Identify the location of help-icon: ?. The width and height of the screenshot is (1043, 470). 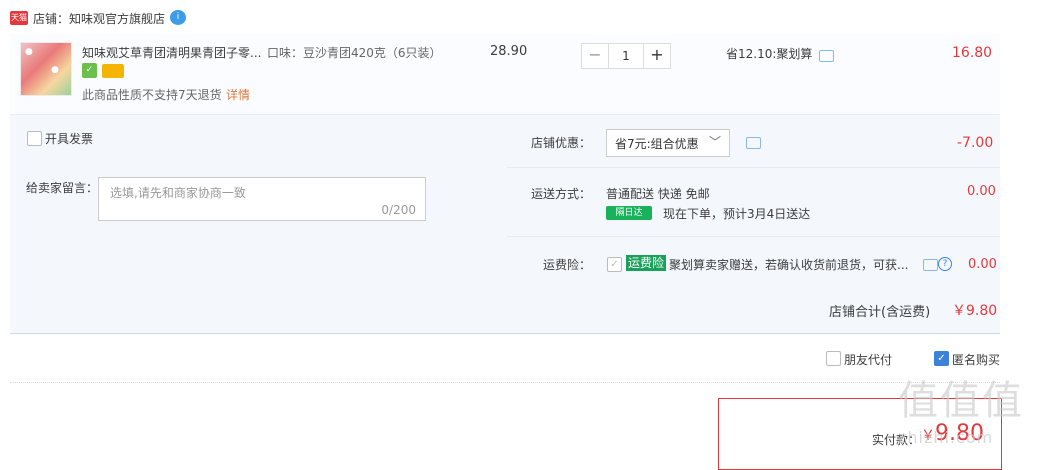
(945, 264).